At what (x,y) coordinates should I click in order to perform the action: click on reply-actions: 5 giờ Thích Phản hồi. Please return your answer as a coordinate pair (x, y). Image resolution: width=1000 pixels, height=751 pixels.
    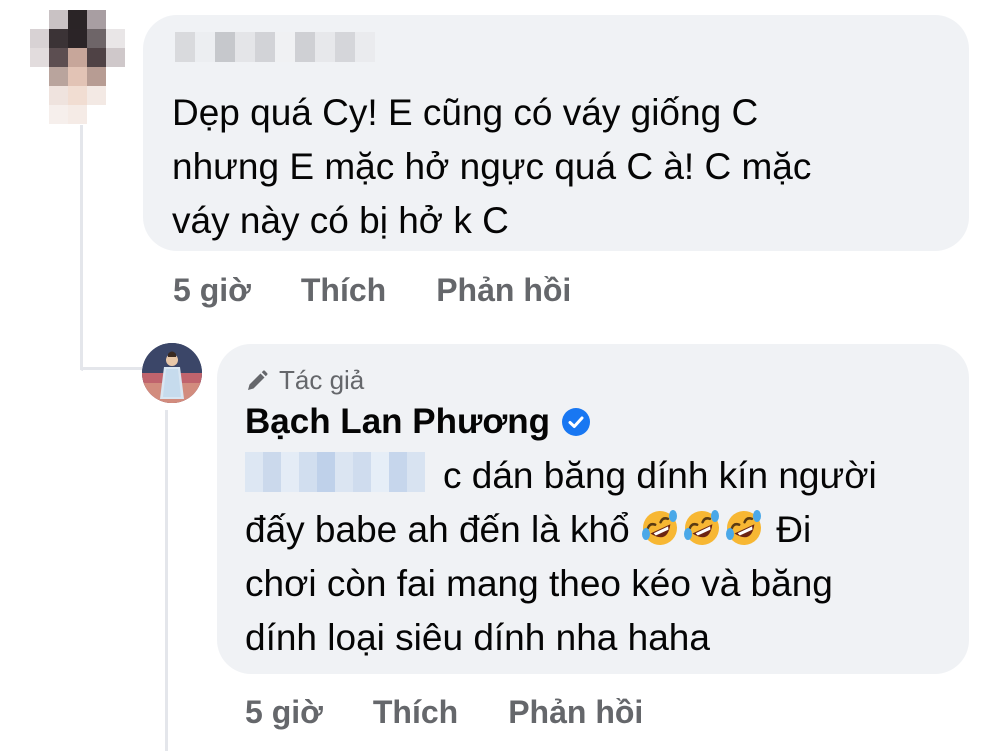
    Looking at the image, I should click on (469, 712).